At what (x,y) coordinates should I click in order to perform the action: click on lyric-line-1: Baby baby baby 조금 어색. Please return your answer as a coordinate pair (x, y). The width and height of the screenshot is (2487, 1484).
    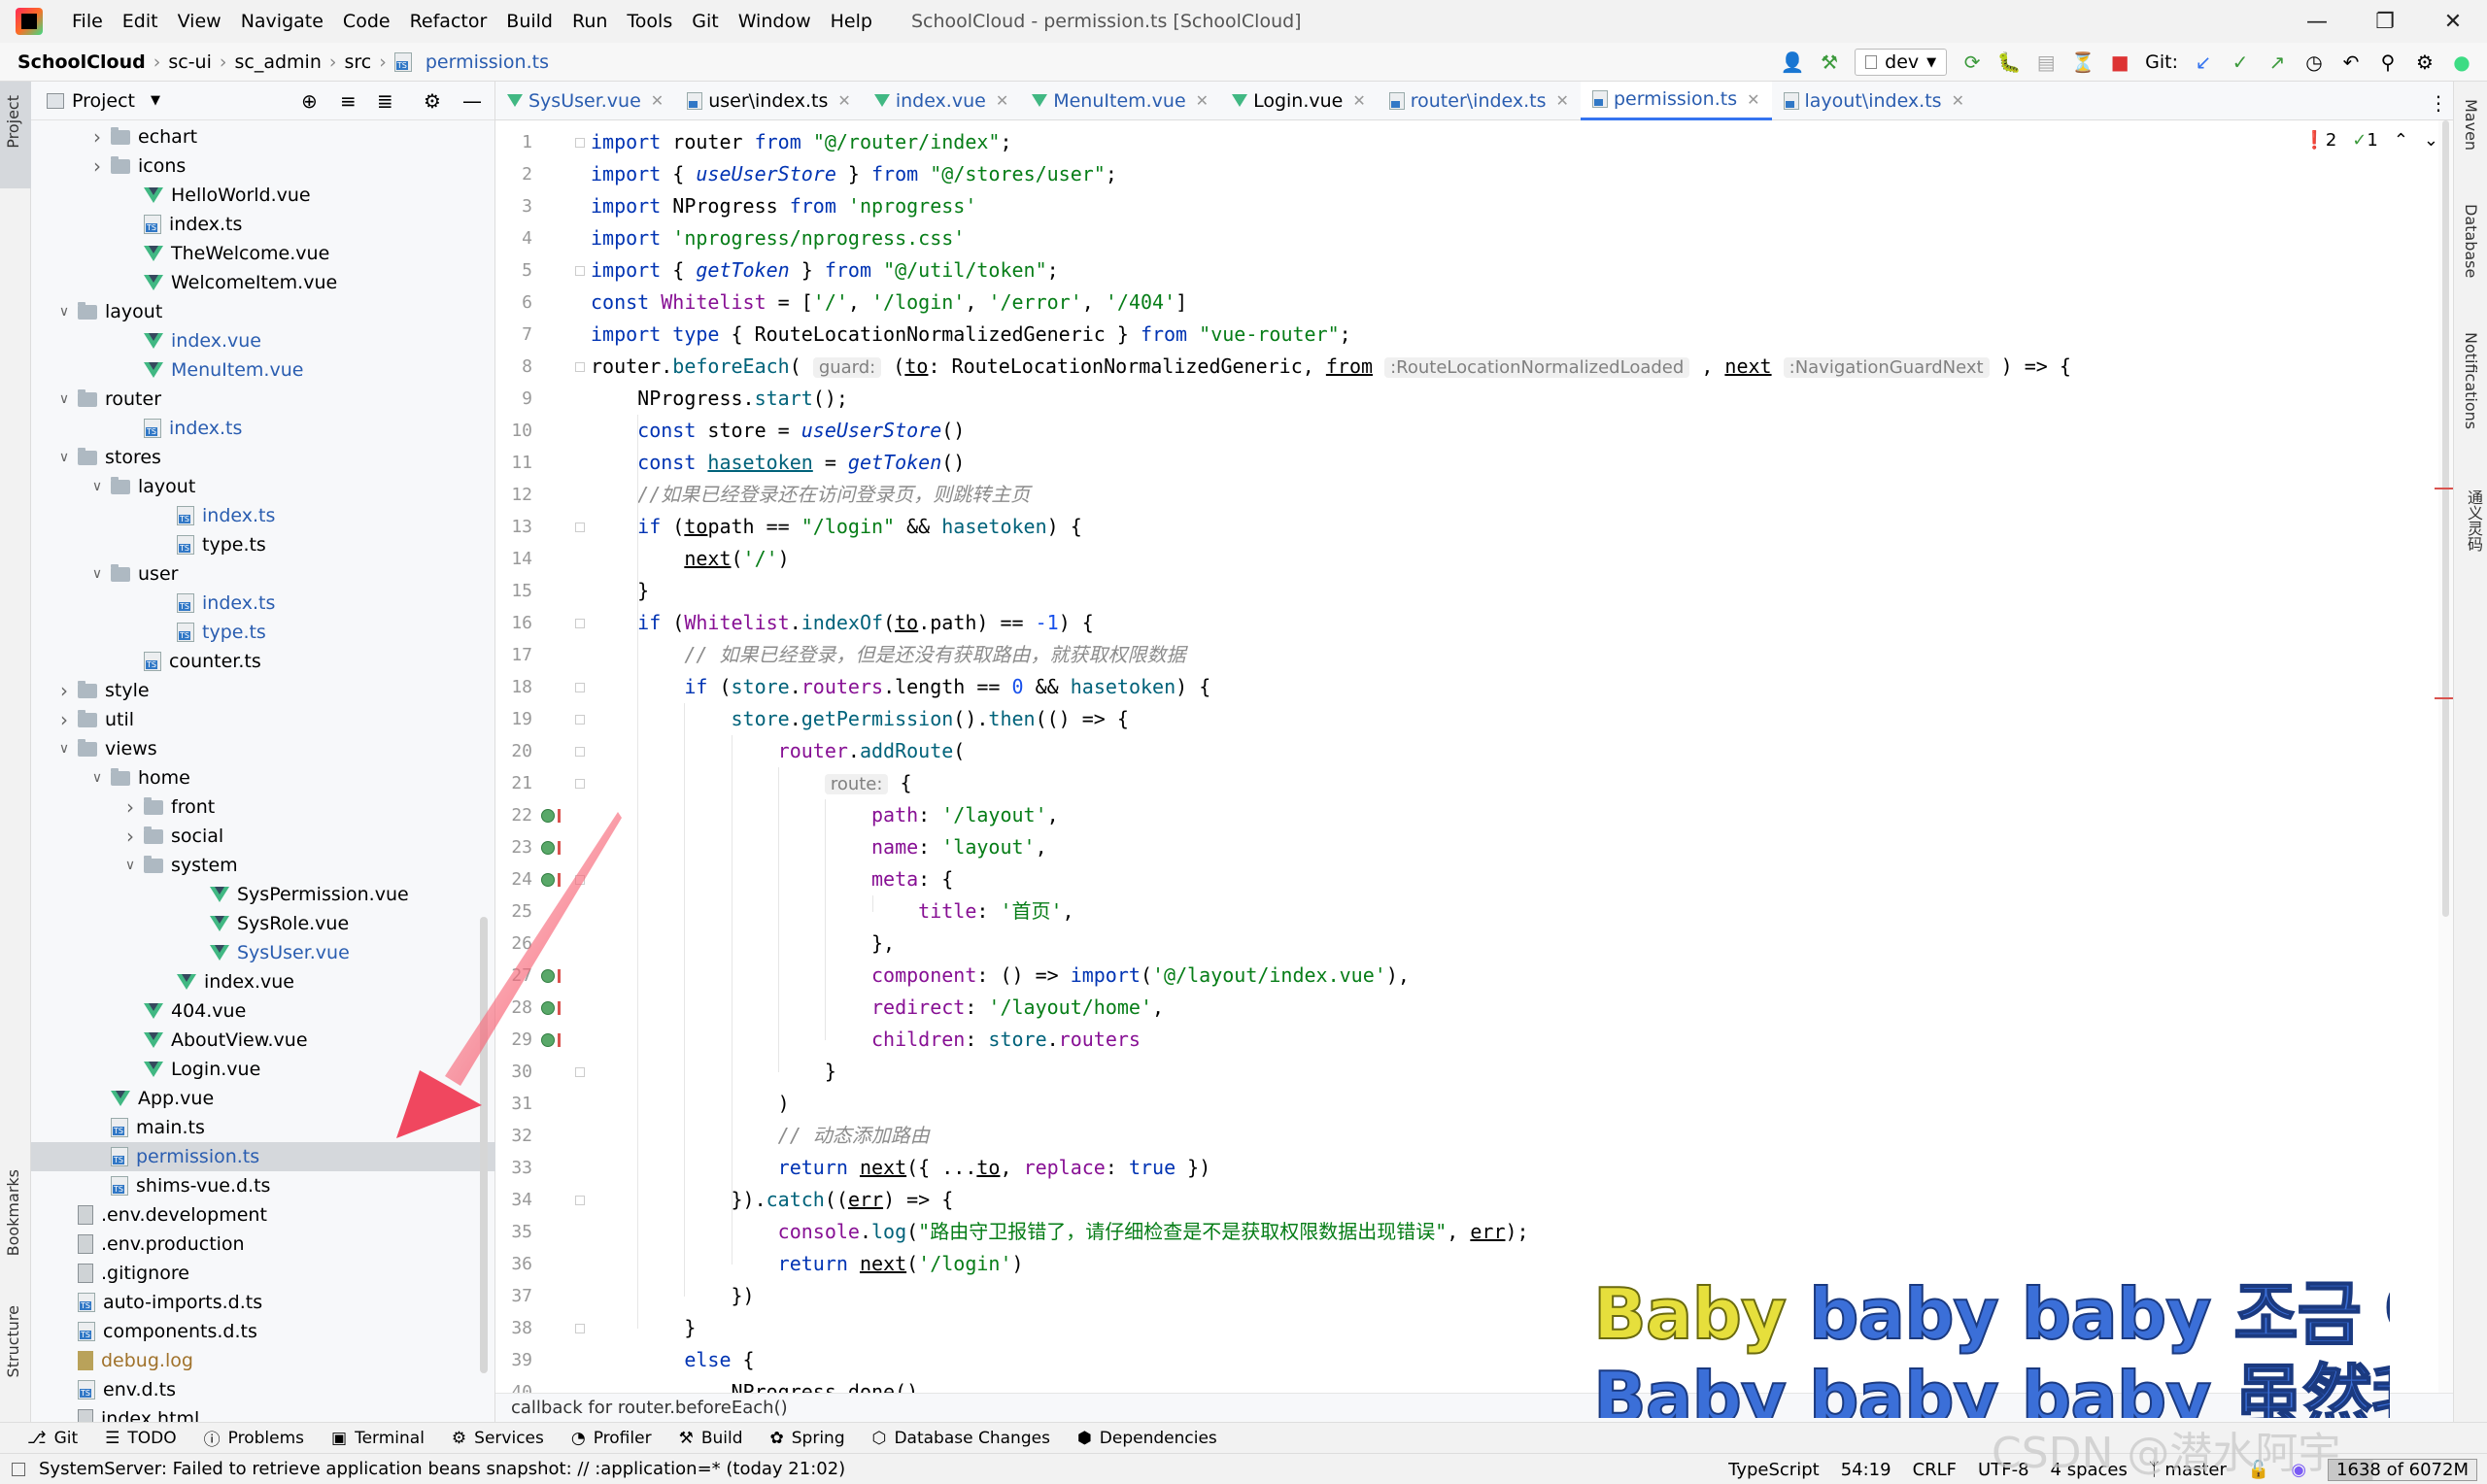
    Looking at the image, I should click on (1991, 1314).